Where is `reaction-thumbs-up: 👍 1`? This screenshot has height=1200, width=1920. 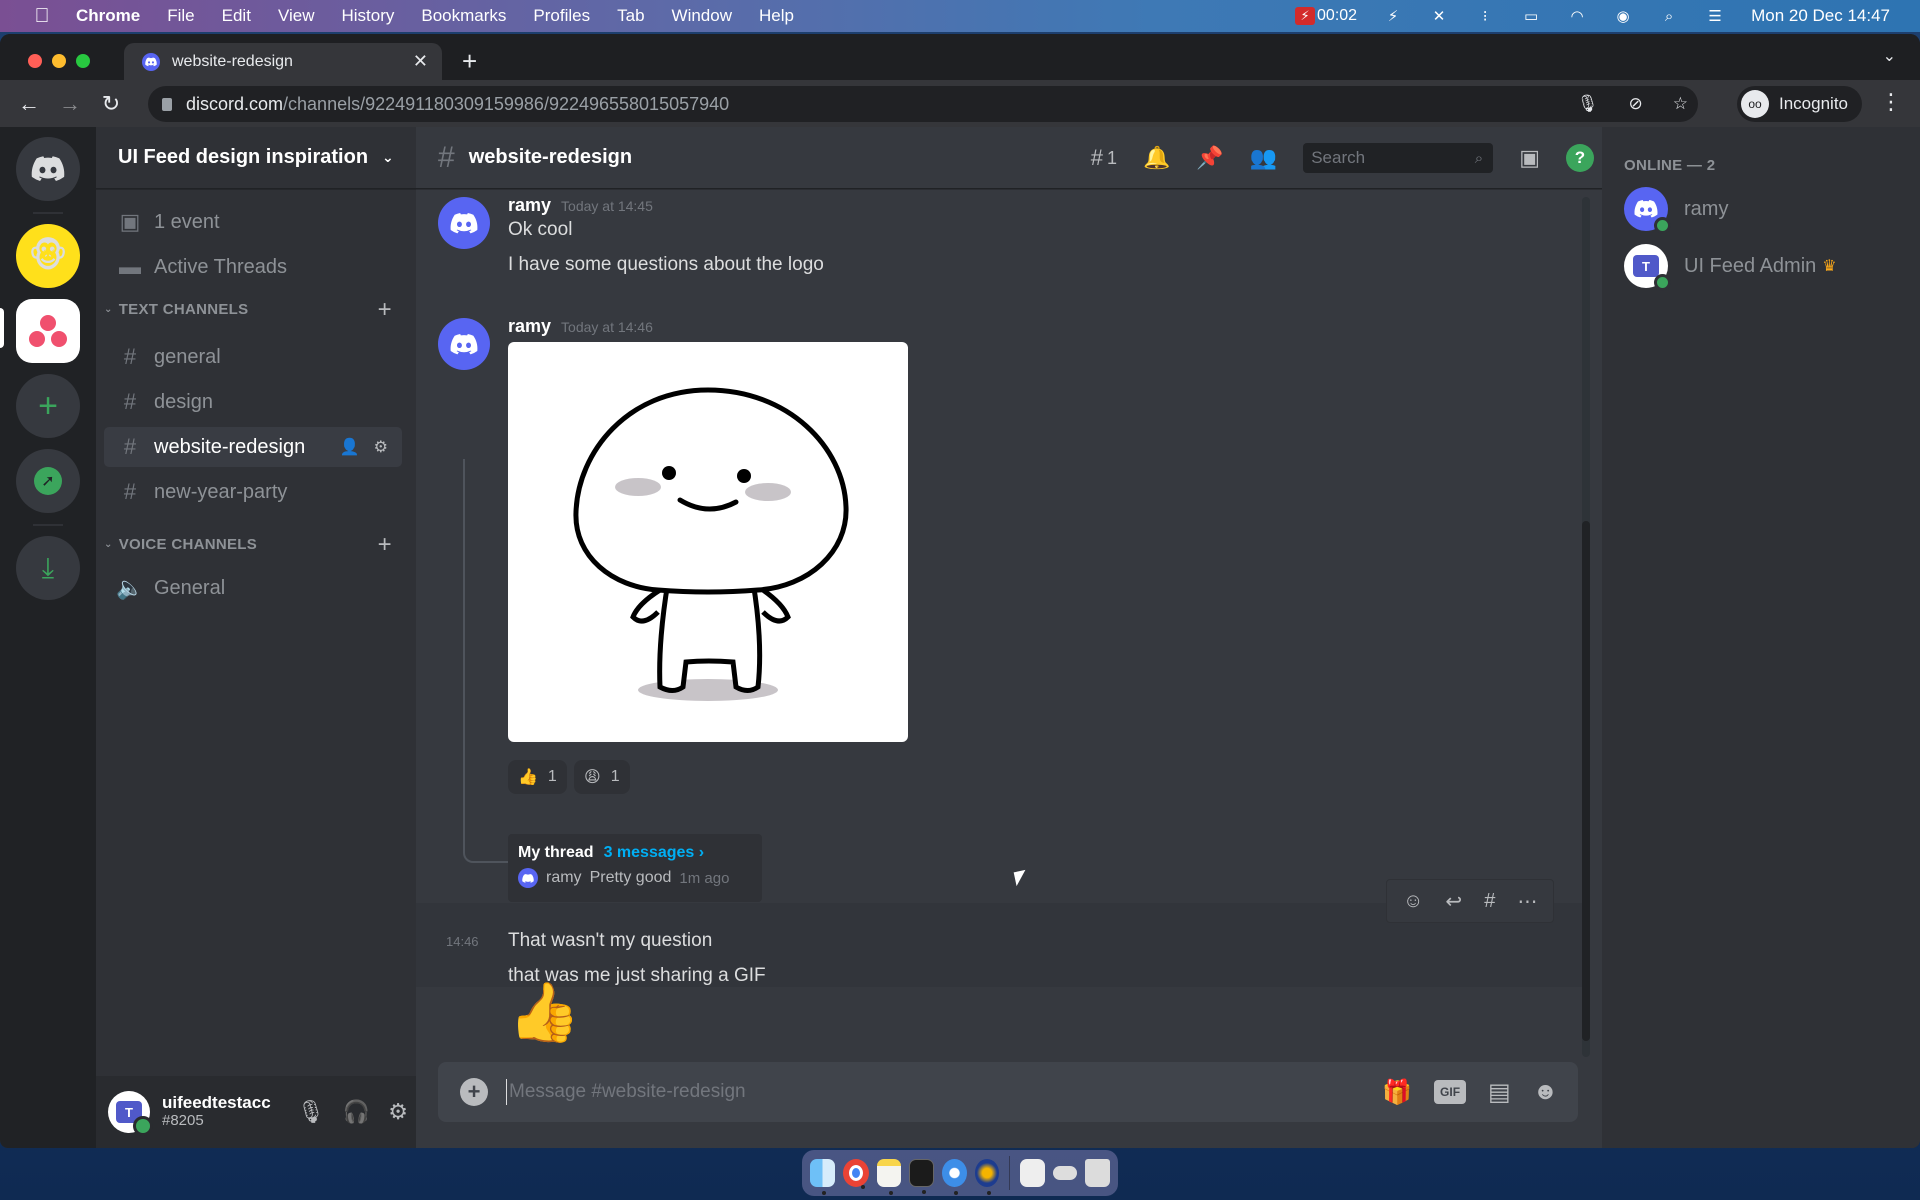
reaction-thumbs-up: 👍 1 is located at coordinates (537, 777).